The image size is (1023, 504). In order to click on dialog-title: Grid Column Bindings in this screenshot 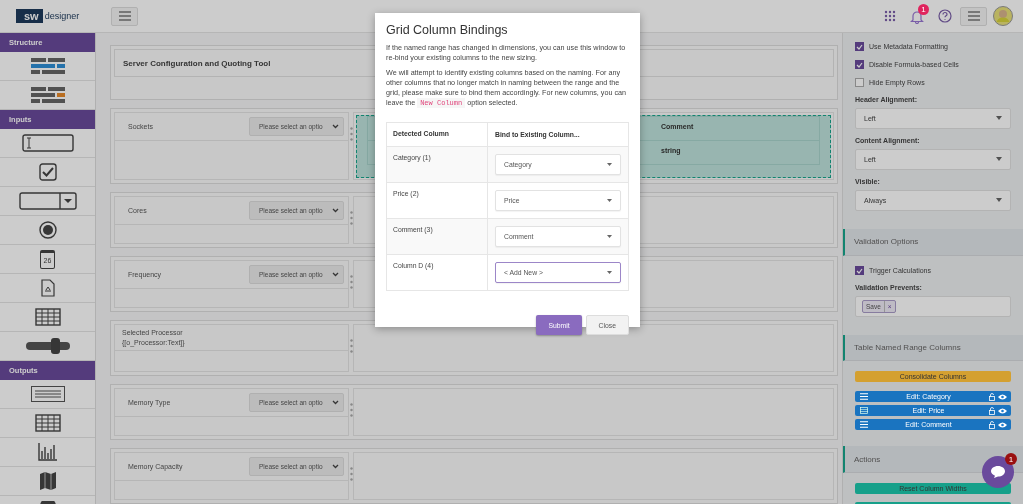, I will do `click(447, 30)`.